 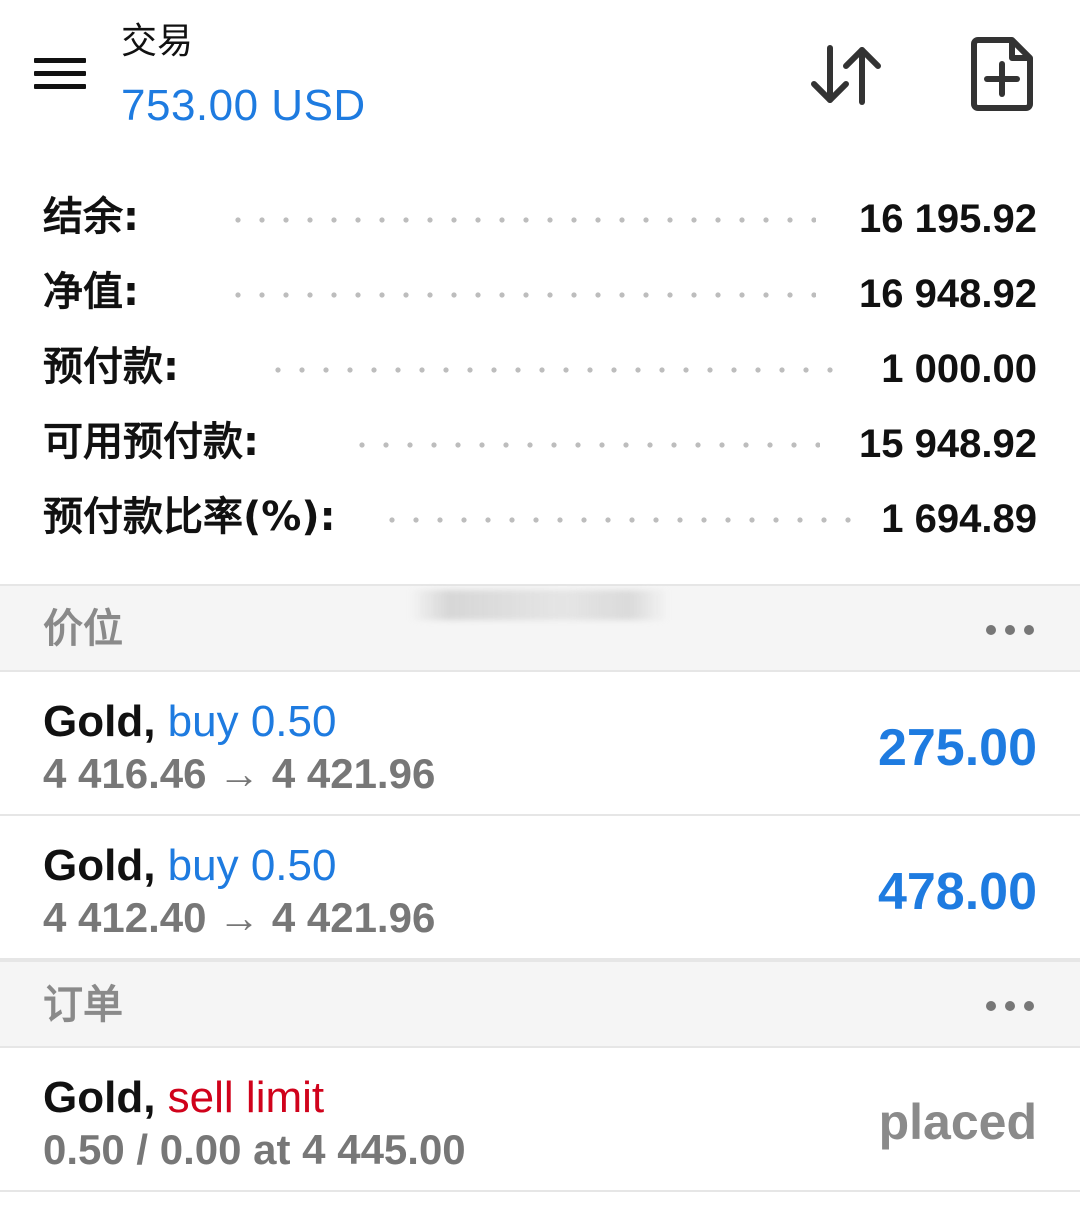 What do you see at coordinates (83, 629) in the screenshot?
I see `section-title: 价位` at bounding box center [83, 629].